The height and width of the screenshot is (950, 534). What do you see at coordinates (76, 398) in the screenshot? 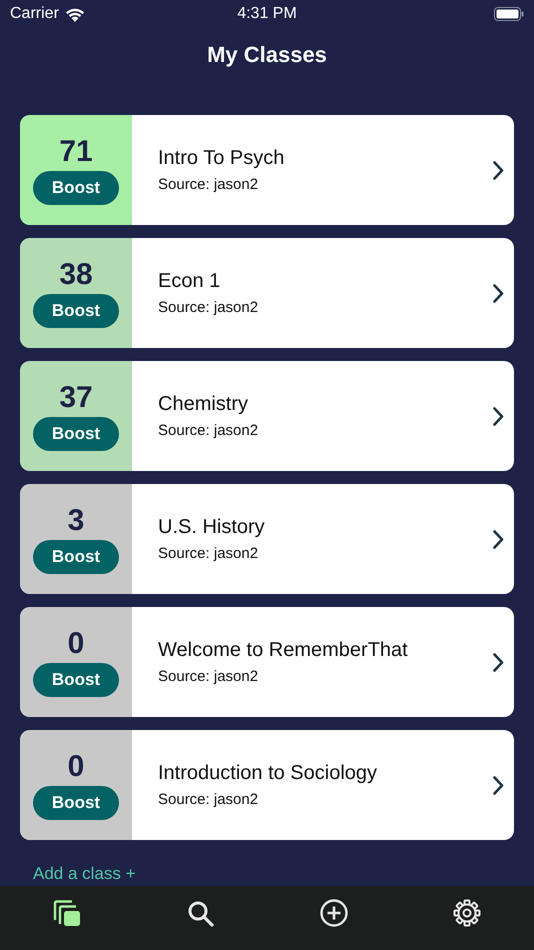
I see `score-value: 37` at bounding box center [76, 398].